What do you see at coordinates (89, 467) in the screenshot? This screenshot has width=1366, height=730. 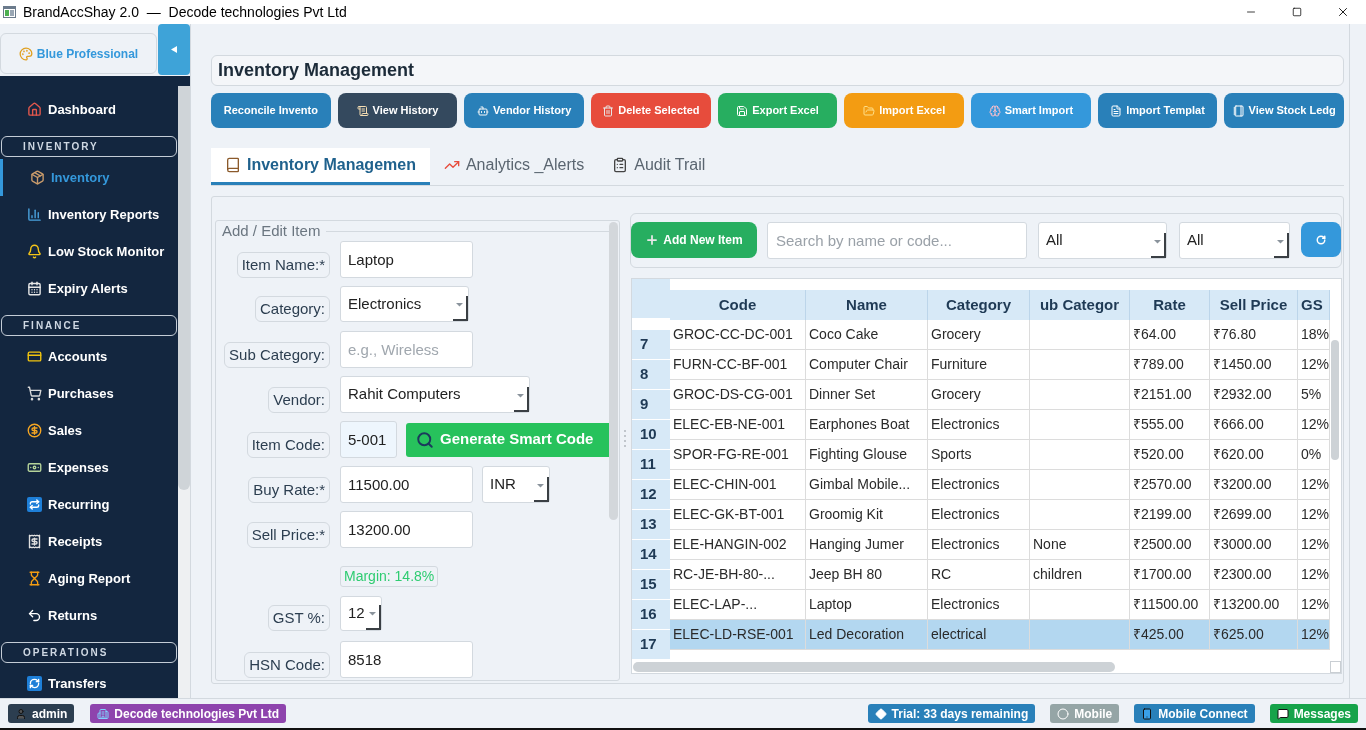 I see `nav-item: Expenses` at bounding box center [89, 467].